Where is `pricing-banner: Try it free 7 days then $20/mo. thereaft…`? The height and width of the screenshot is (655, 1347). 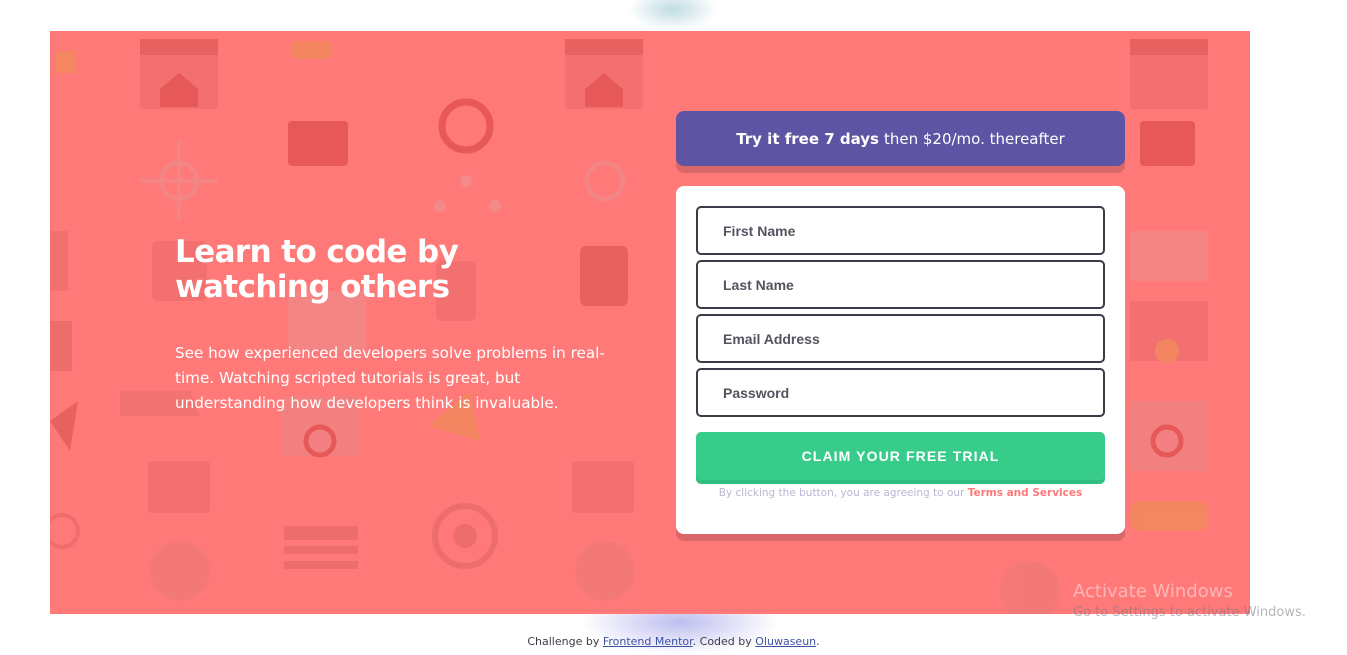 pricing-banner: Try it free 7 days then $20/mo. thereaft… is located at coordinates (900, 138).